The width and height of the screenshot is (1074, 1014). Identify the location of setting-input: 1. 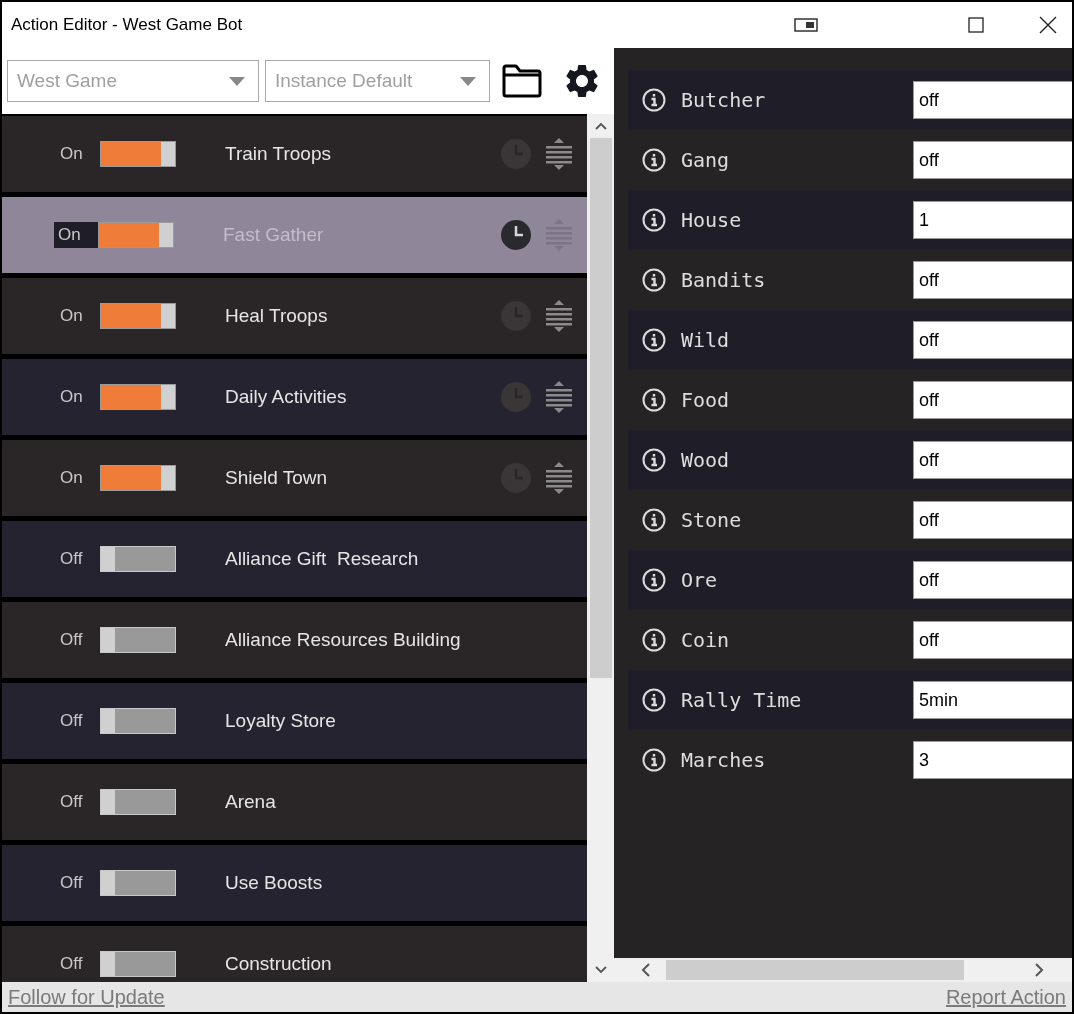
(992, 220).